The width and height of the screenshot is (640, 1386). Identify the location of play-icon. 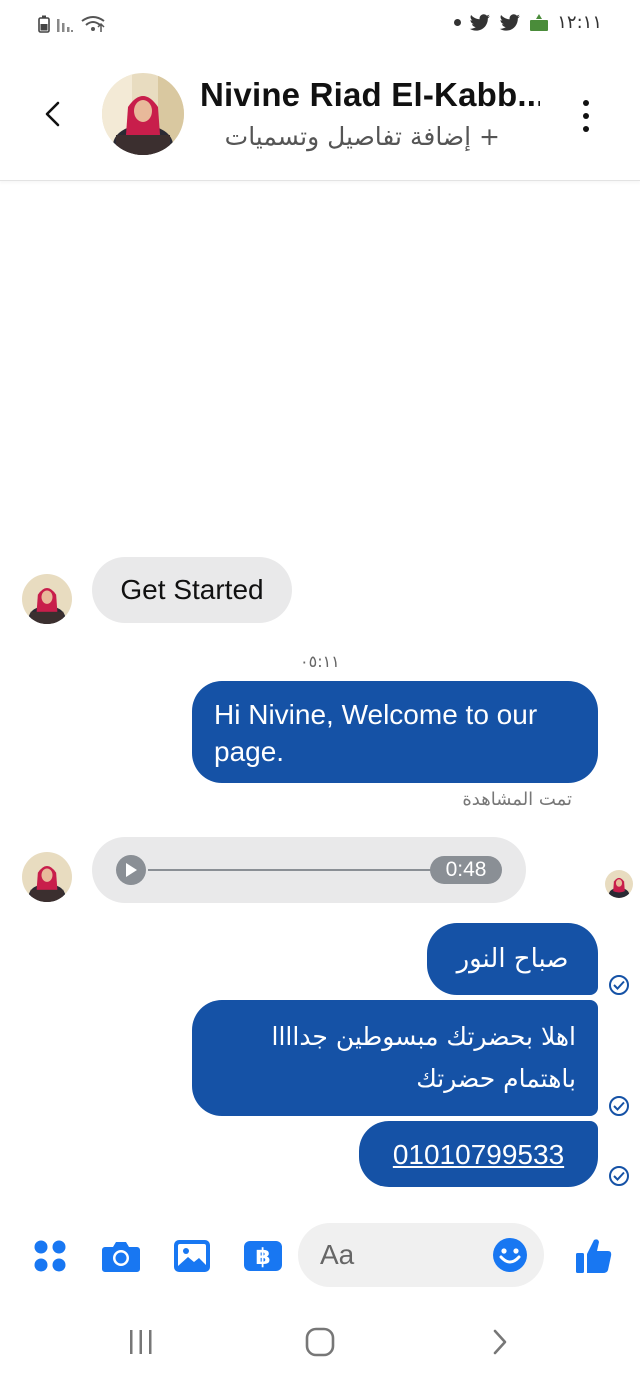
(131, 870).